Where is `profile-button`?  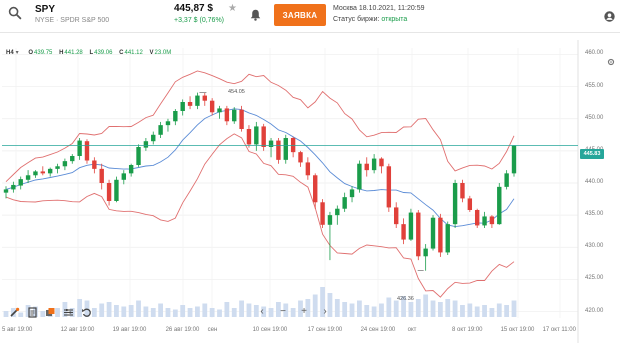
profile-button is located at coordinates (609, 18).